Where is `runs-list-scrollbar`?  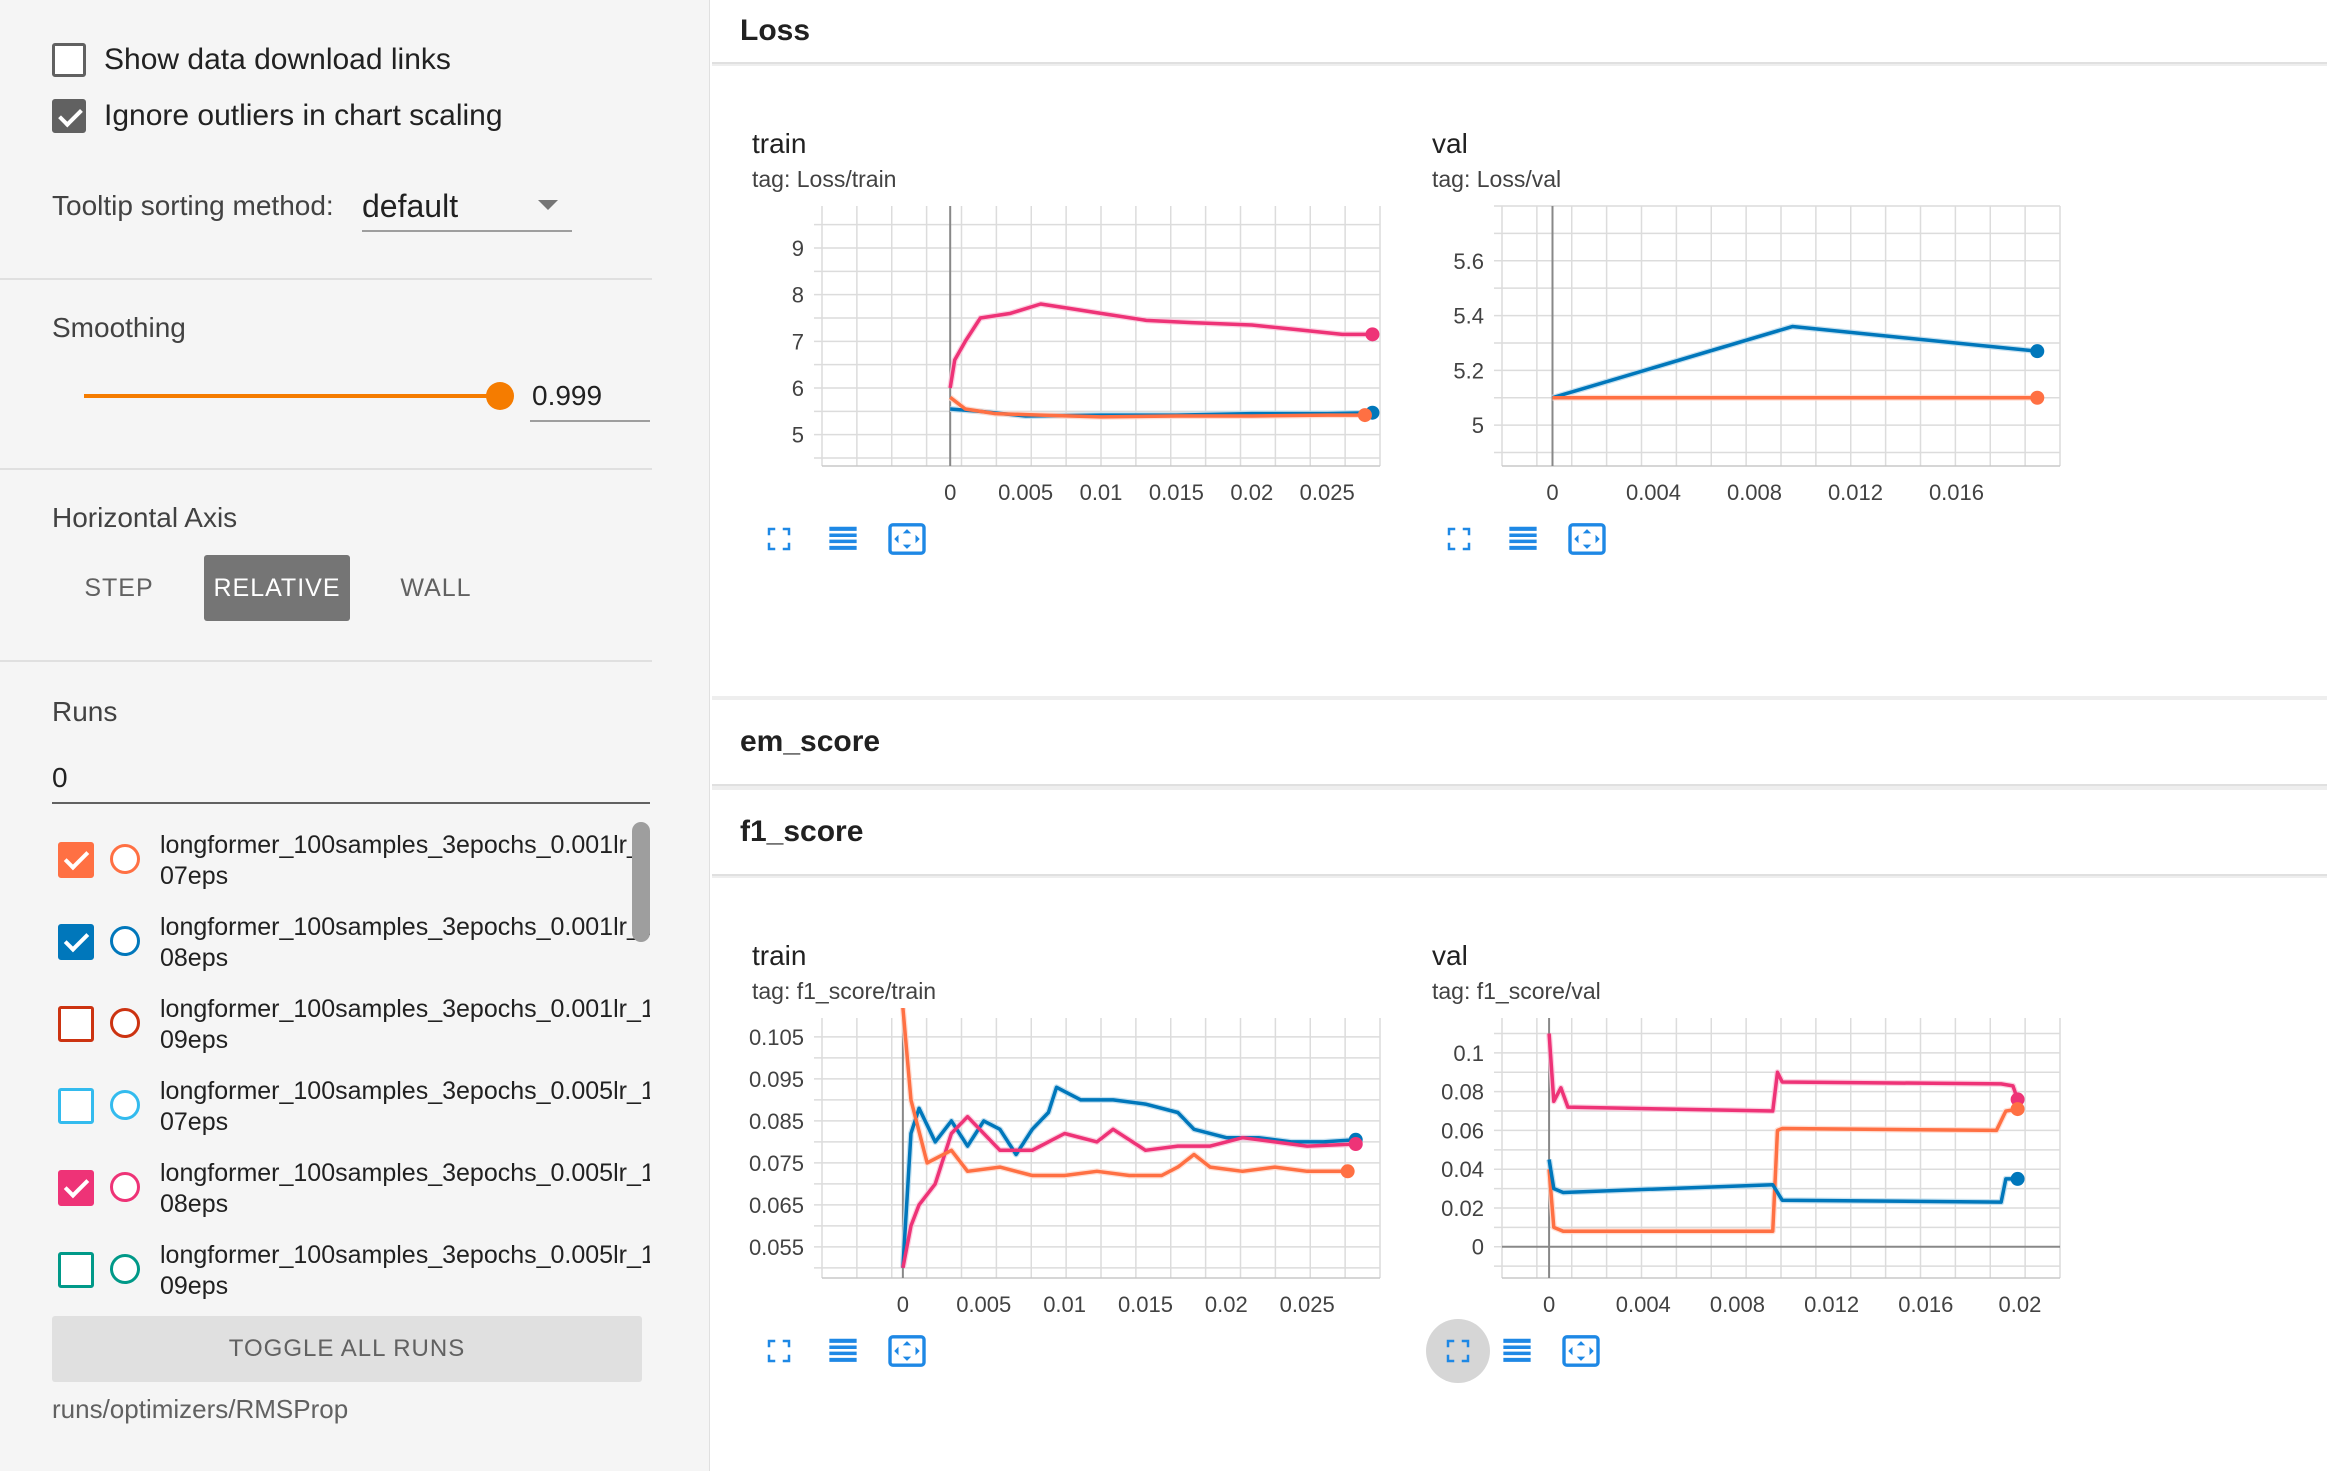
runs-list-scrollbar is located at coordinates (641, 882).